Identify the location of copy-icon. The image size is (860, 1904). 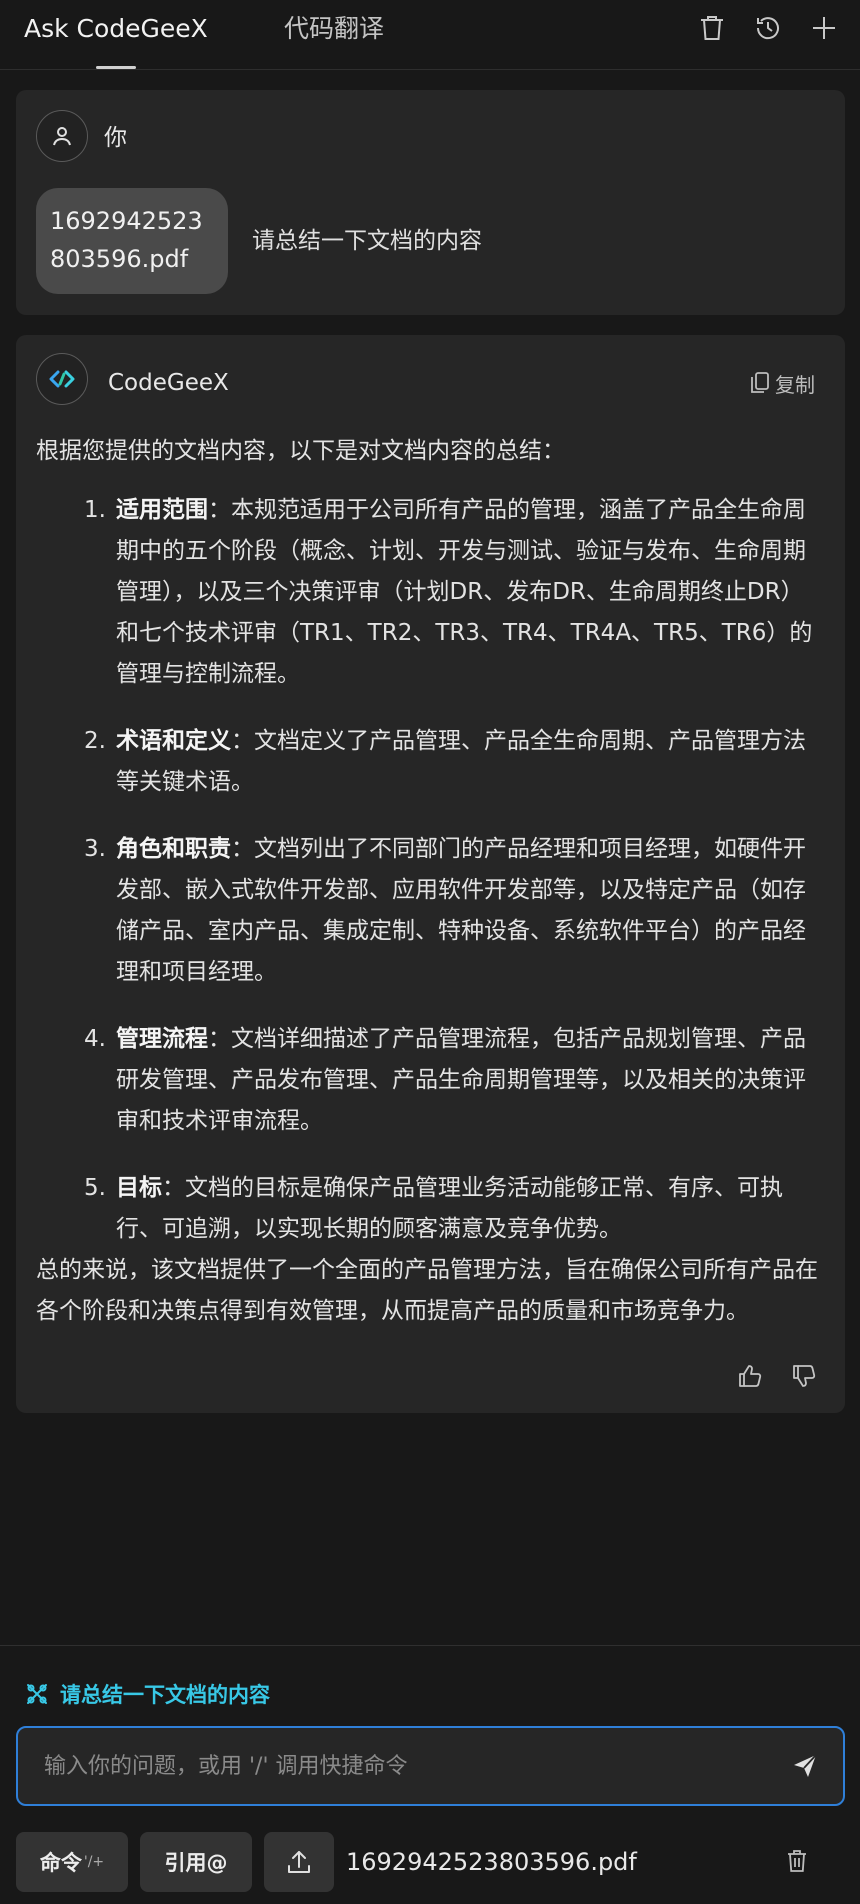
(760, 382).